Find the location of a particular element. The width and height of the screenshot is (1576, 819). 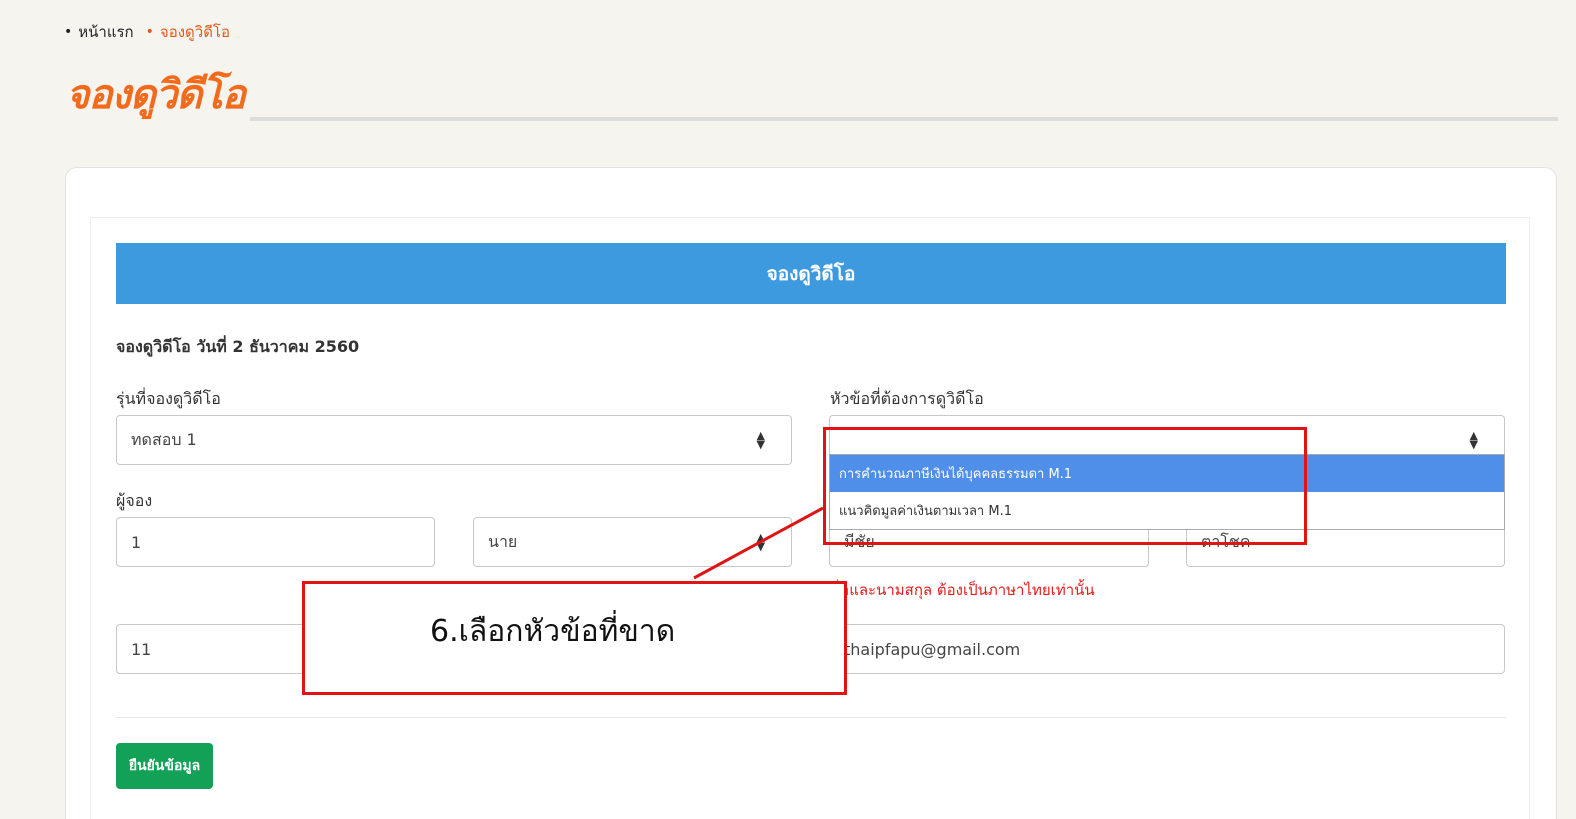

annotation-pointer-line is located at coordinates (758, 543).